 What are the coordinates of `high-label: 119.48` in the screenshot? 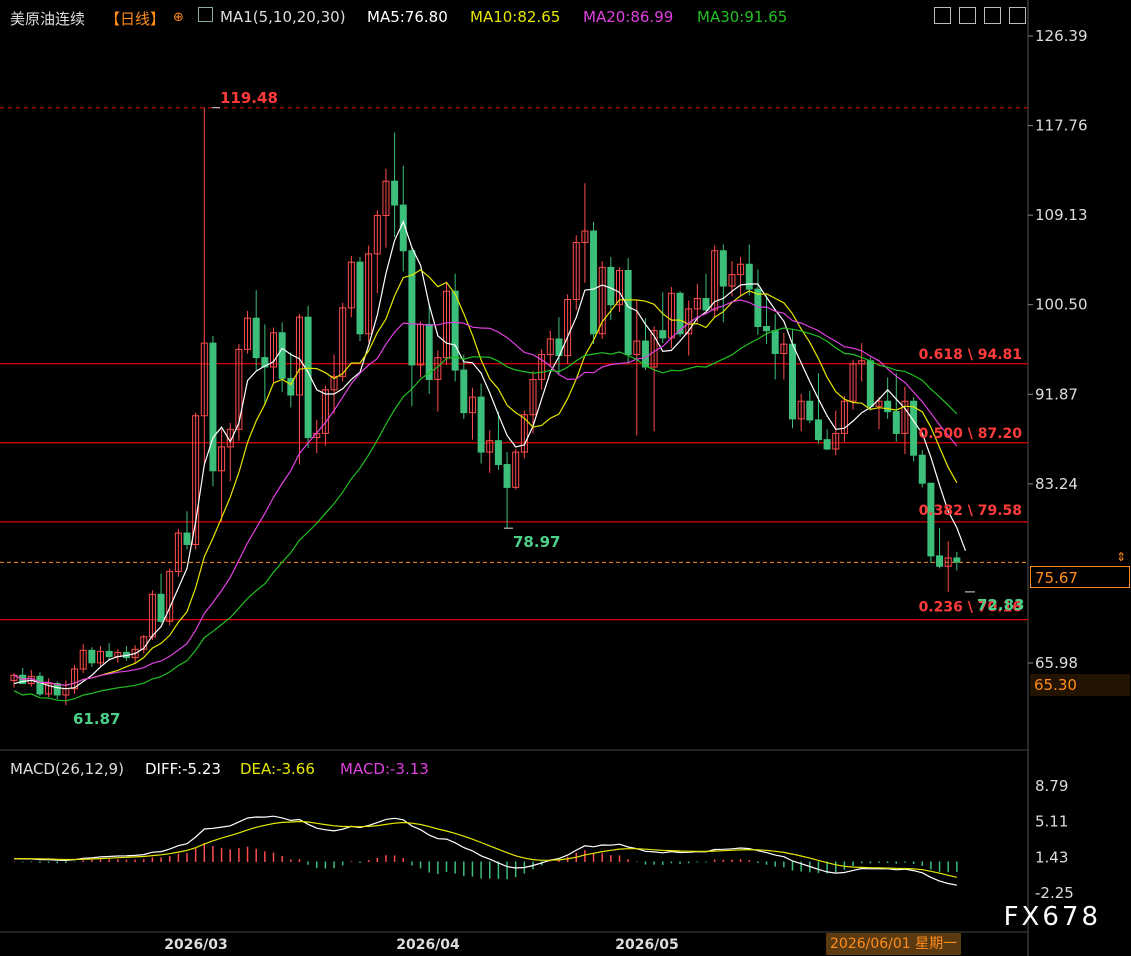 It's located at (249, 98).